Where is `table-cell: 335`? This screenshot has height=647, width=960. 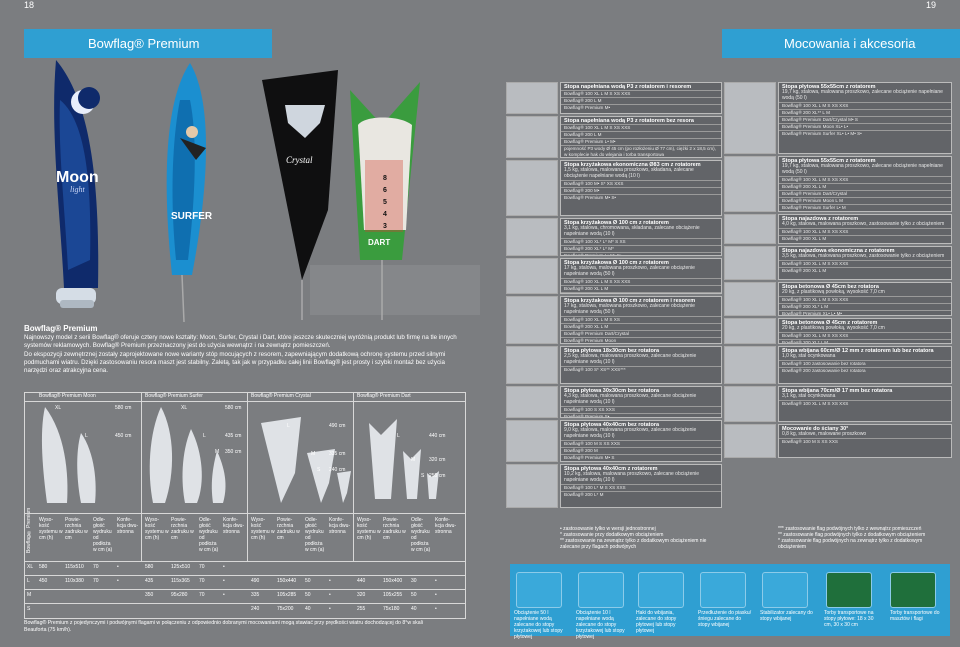 table-cell: 335 is located at coordinates (255, 595).